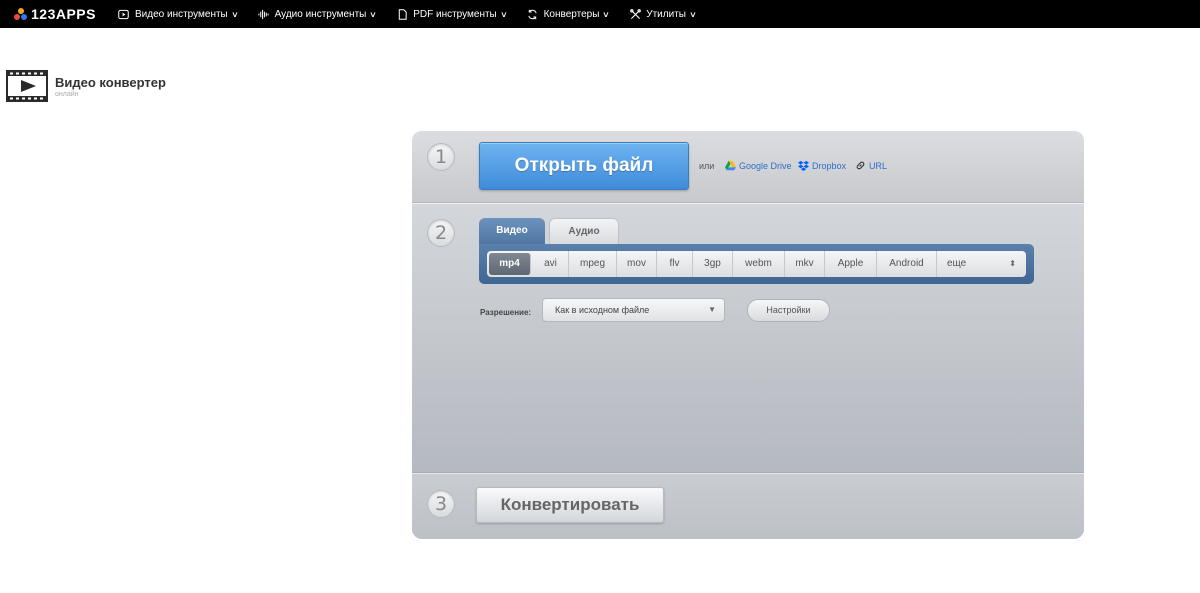 The image size is (1200, 593). Describe the element at coordinates (455, 14) in the screenshot. I see `nav-item-label: PDF инструменты` at that location.